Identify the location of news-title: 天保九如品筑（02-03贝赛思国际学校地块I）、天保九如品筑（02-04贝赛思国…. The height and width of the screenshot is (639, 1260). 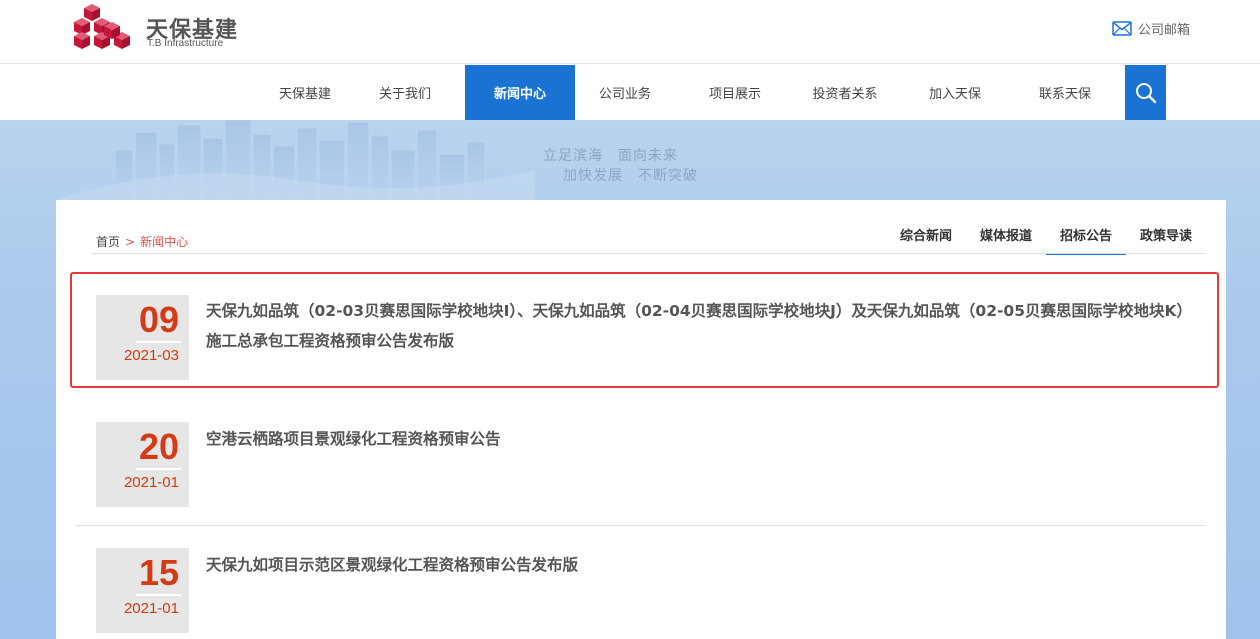
(698, 326).